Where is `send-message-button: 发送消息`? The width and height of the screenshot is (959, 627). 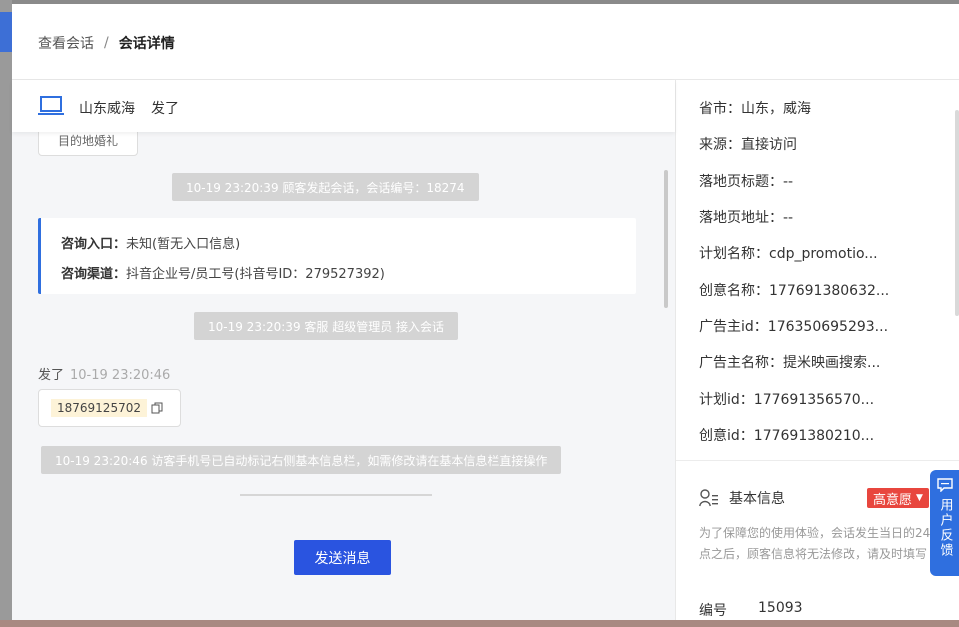 send-message-button: 发送消息 is located at coordinates (342, 557).